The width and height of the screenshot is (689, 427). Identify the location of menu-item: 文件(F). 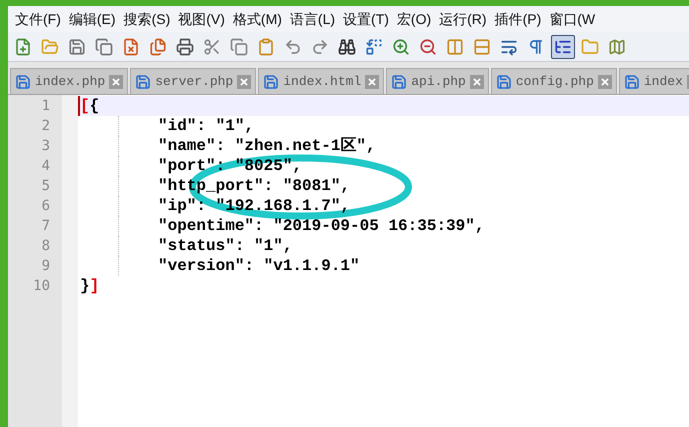
(38, 19).